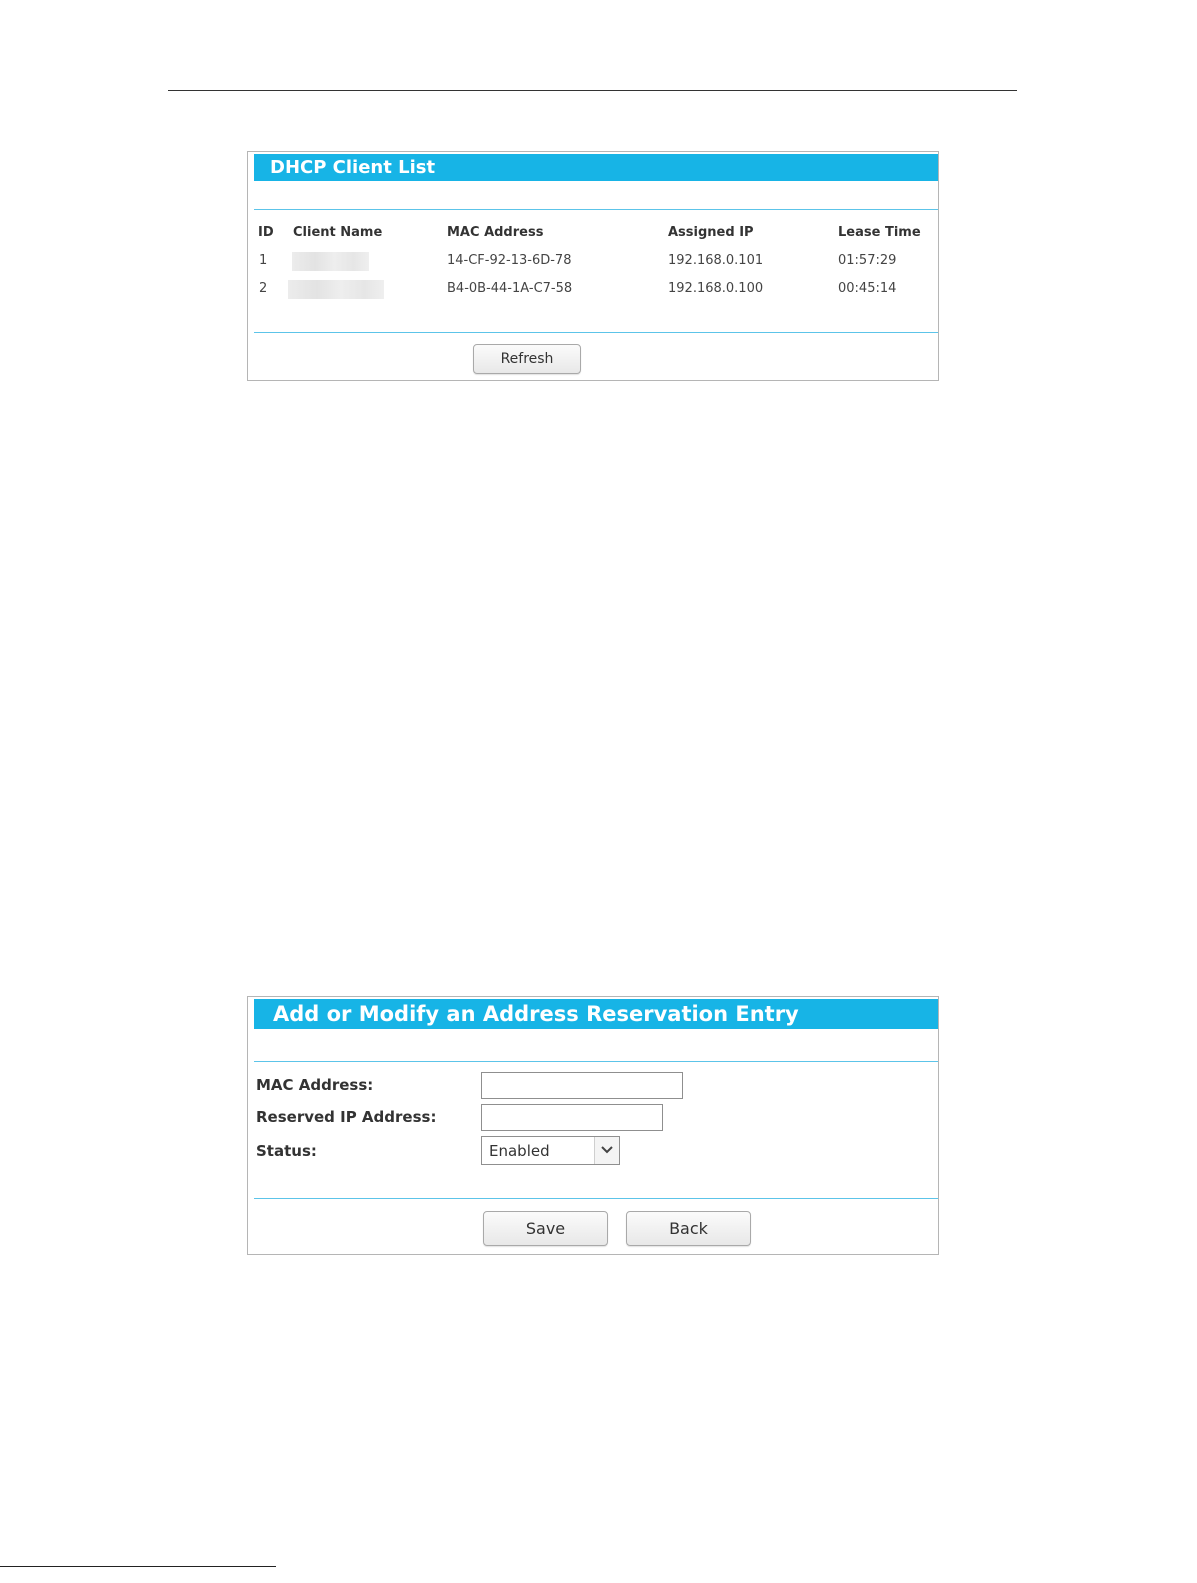 The height and width of the screenshot is (1583, 1197). What do you see at coordinates (263, 260) in the screenshot?
I see `row-1-id: 1` at bounding box center [263, 260].